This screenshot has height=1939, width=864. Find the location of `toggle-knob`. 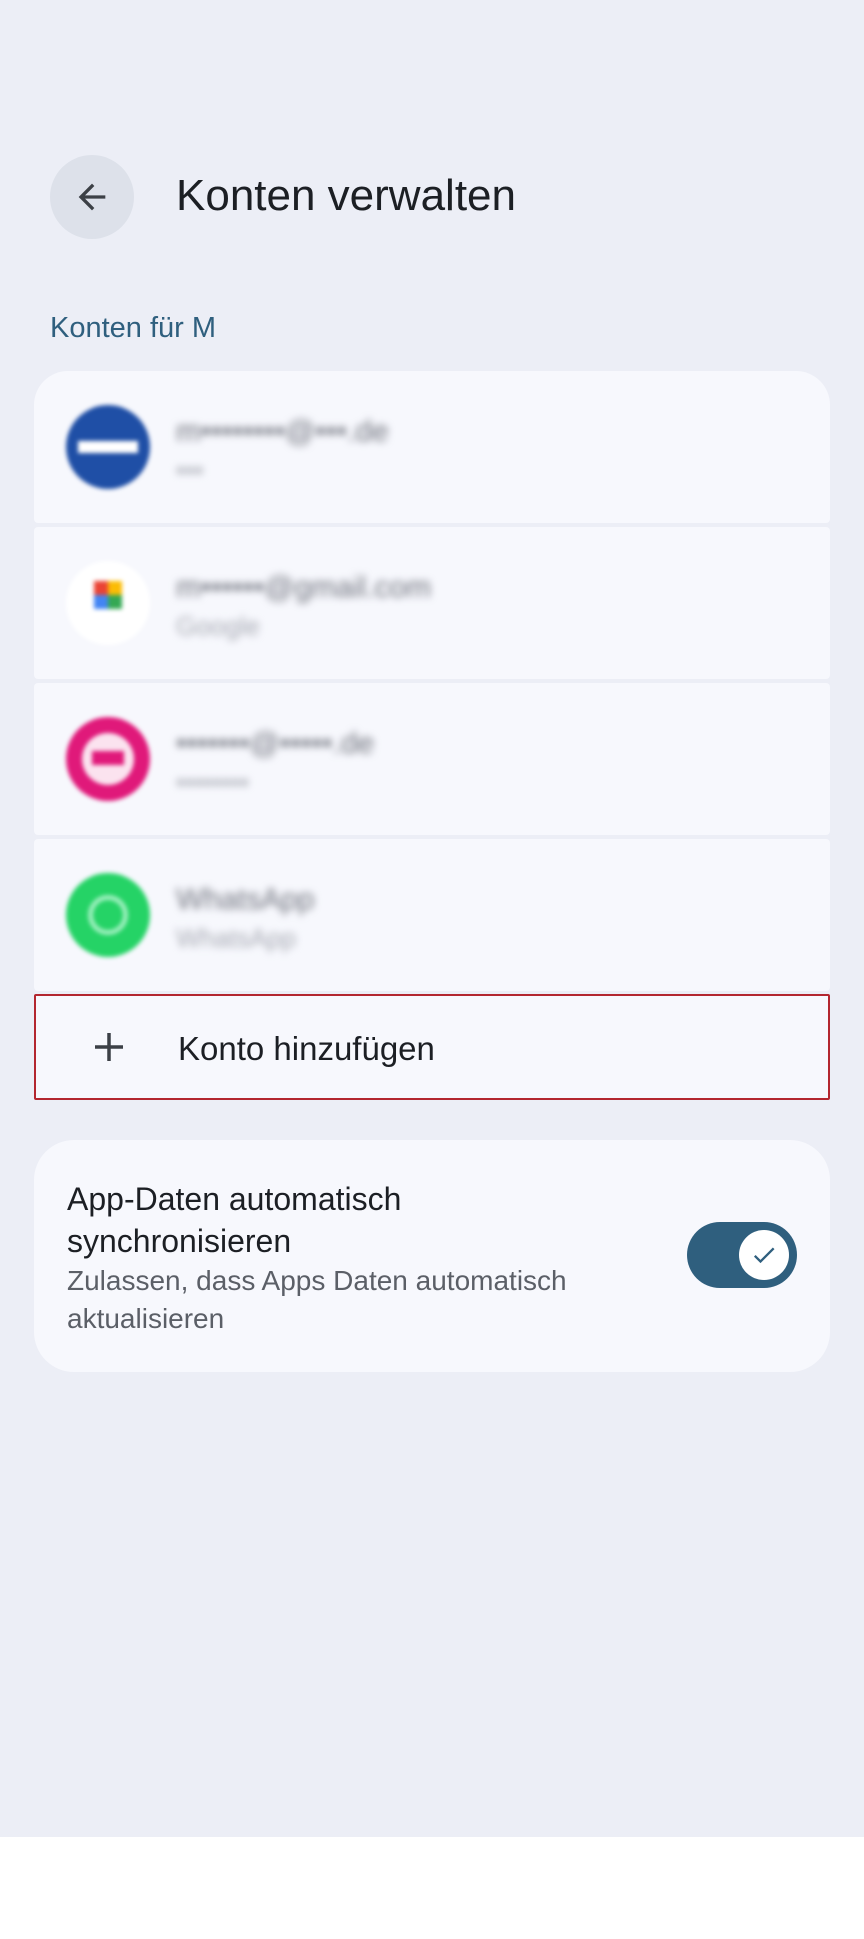

toggle-knob is located at coordinates (764, 1255).